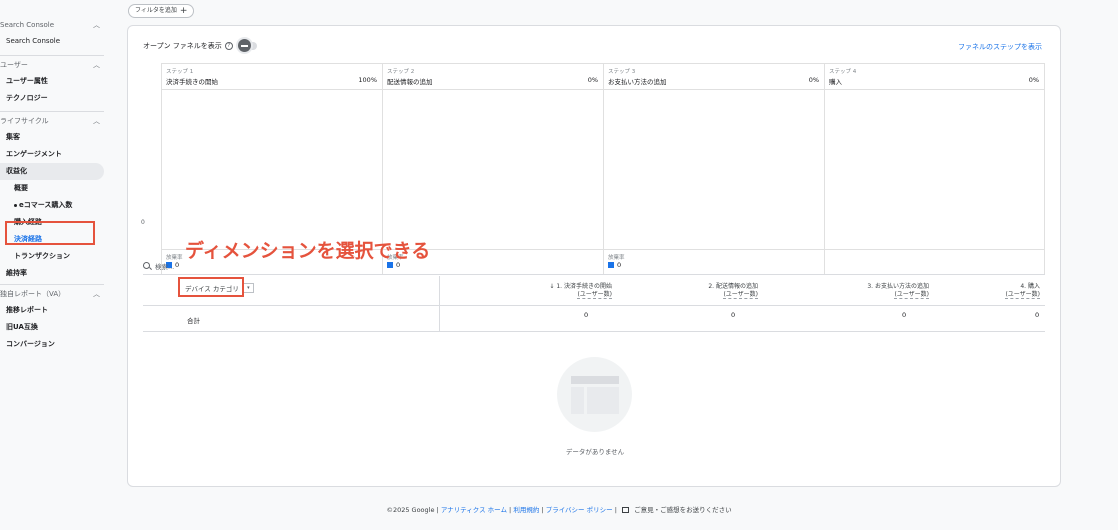 The image size is (1118, 530). What do you see at coordinates (33, 293) in the screenshot?
I see `sidebar-section-label: 独自レポート（VA）` at bounding box center [33, 293].